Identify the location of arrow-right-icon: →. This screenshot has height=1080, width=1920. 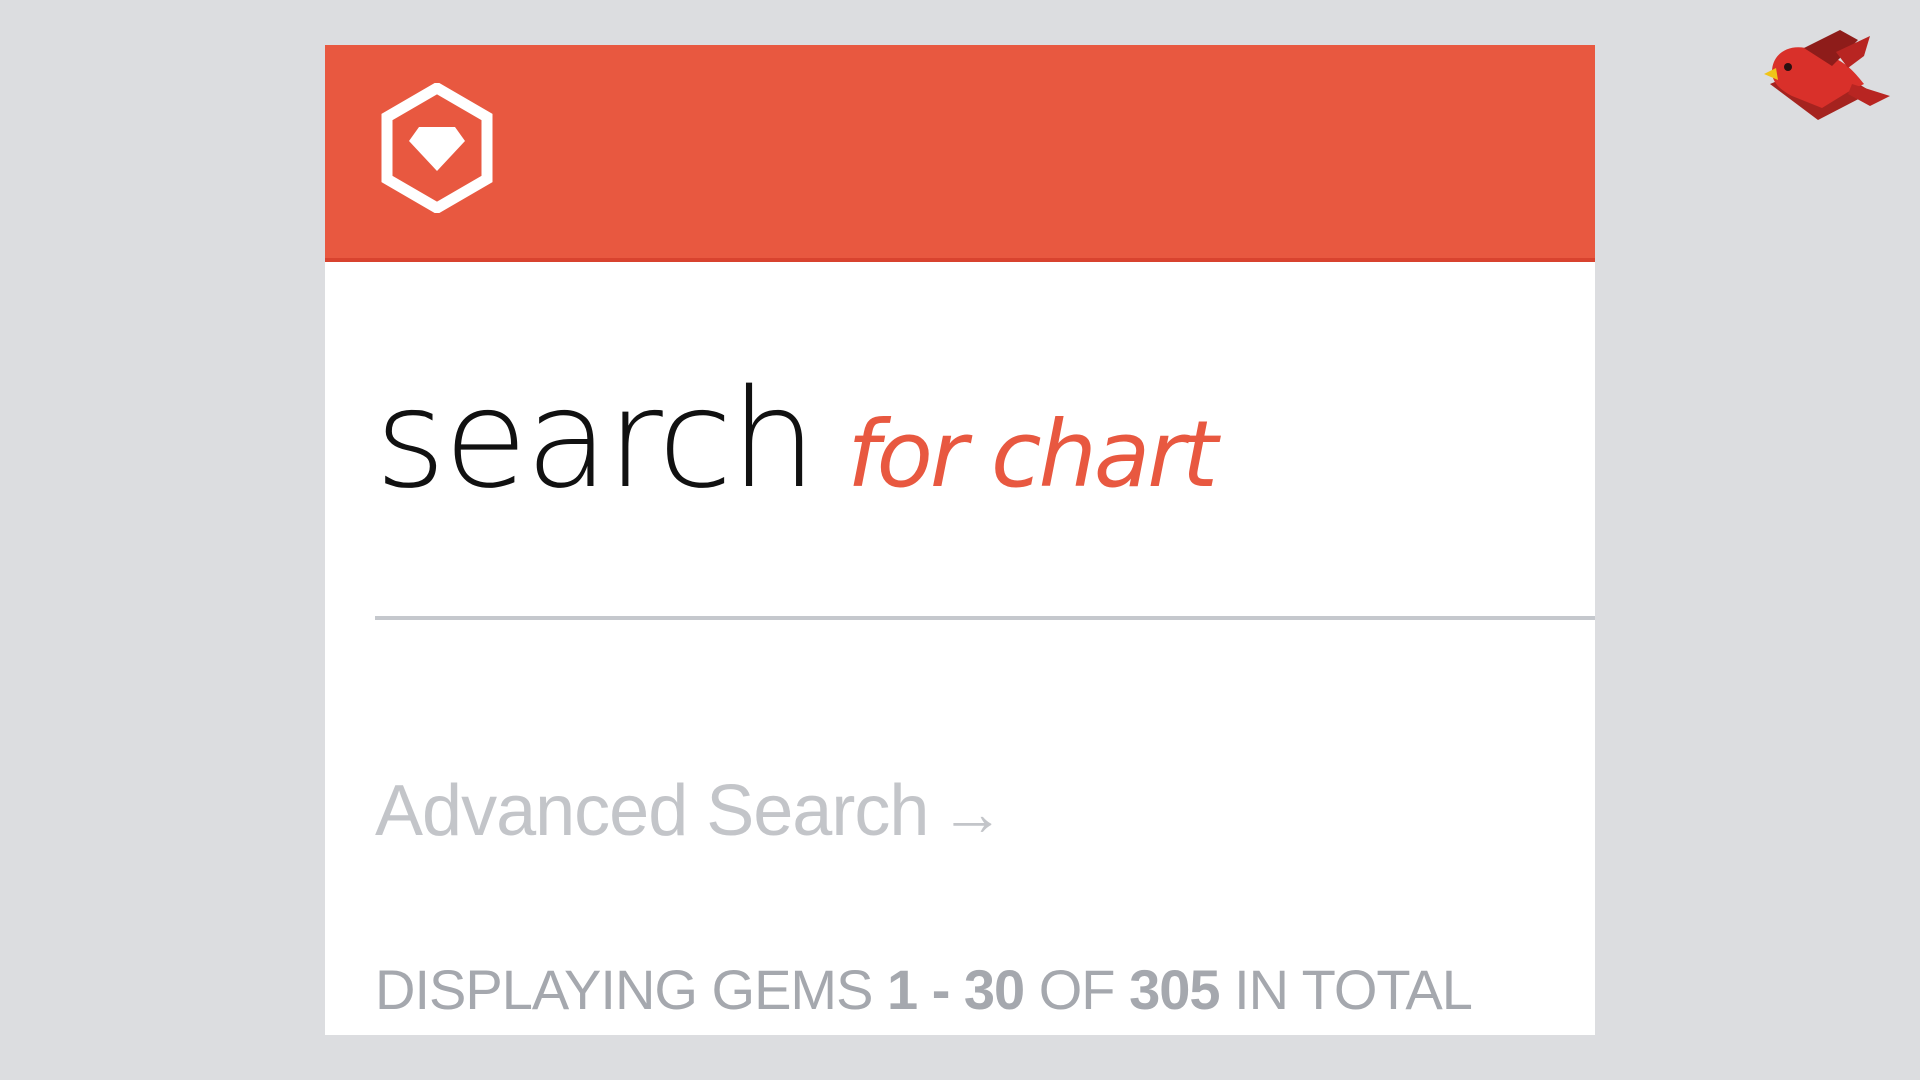
(972, 813).